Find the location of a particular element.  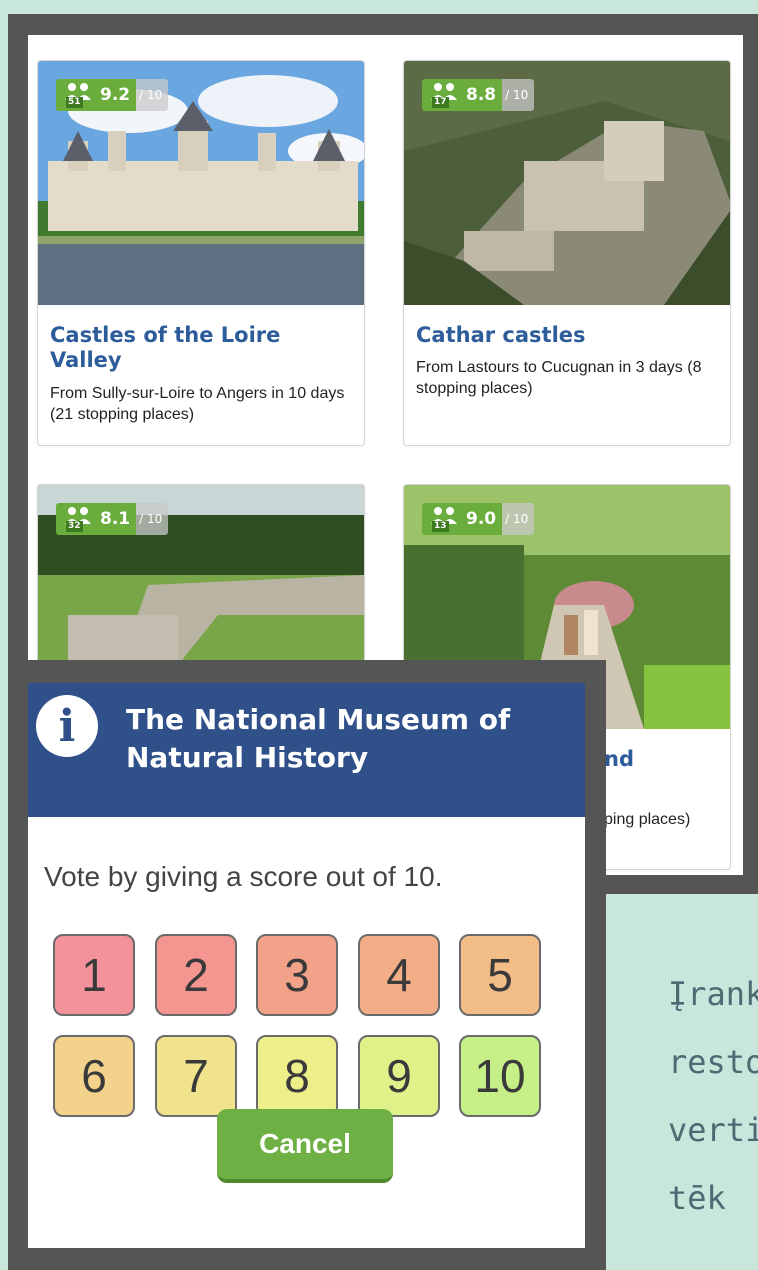

voter-count: 51 is located at coordinates (74, 102).